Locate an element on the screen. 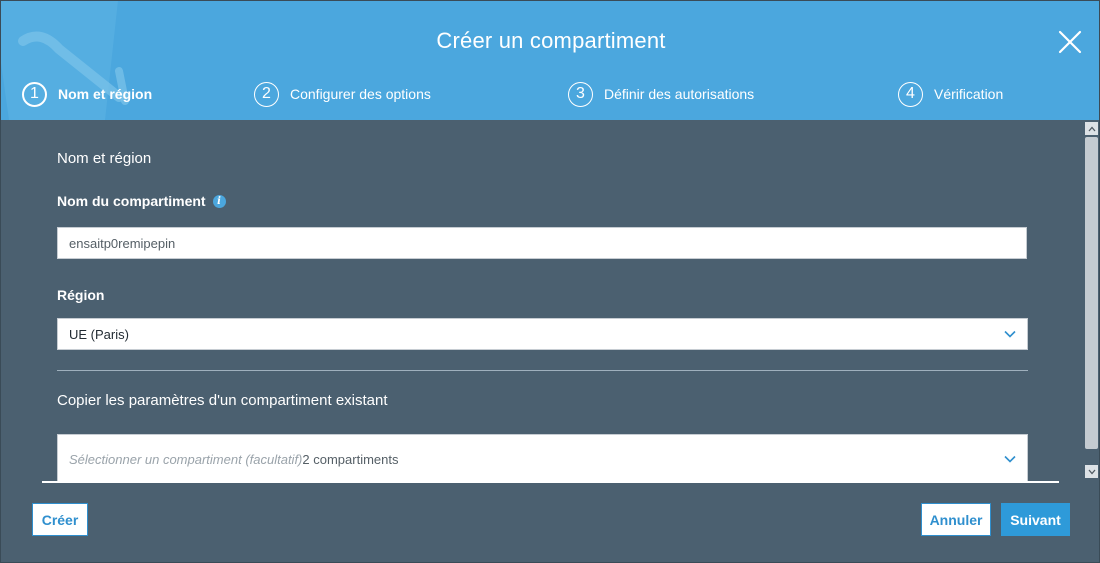 The image size is (1100, 563). bucket-name-label-text: Nom du compartiment is located at coordinates (131, 201).